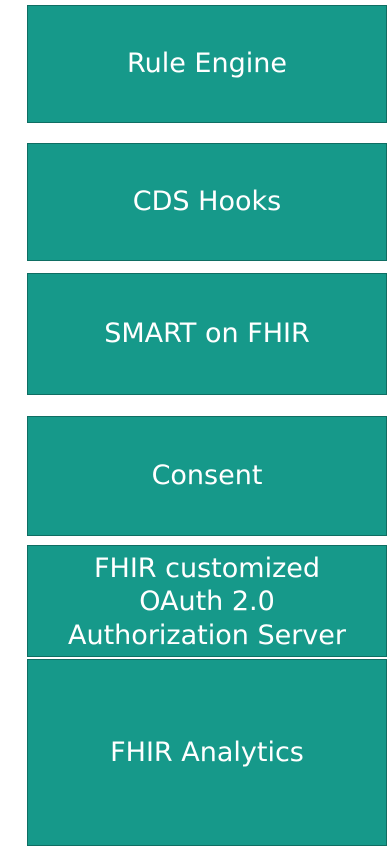 The height and width of the screenshot is (846, 388). I want to click on consent-label: Consent, so click(207, 476).